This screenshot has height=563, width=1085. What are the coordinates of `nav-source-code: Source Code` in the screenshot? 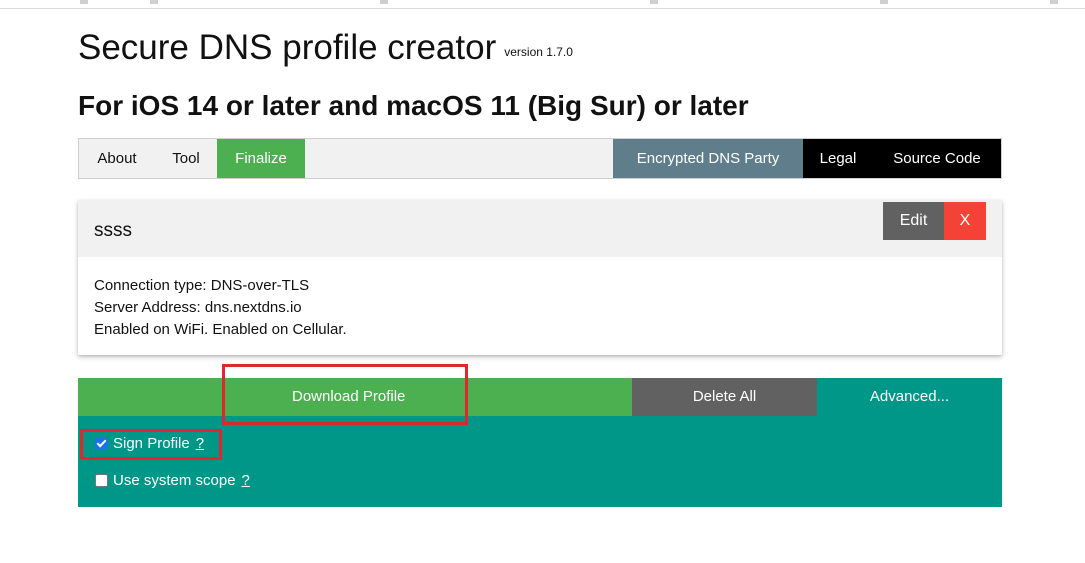 It's located at (937, 158).